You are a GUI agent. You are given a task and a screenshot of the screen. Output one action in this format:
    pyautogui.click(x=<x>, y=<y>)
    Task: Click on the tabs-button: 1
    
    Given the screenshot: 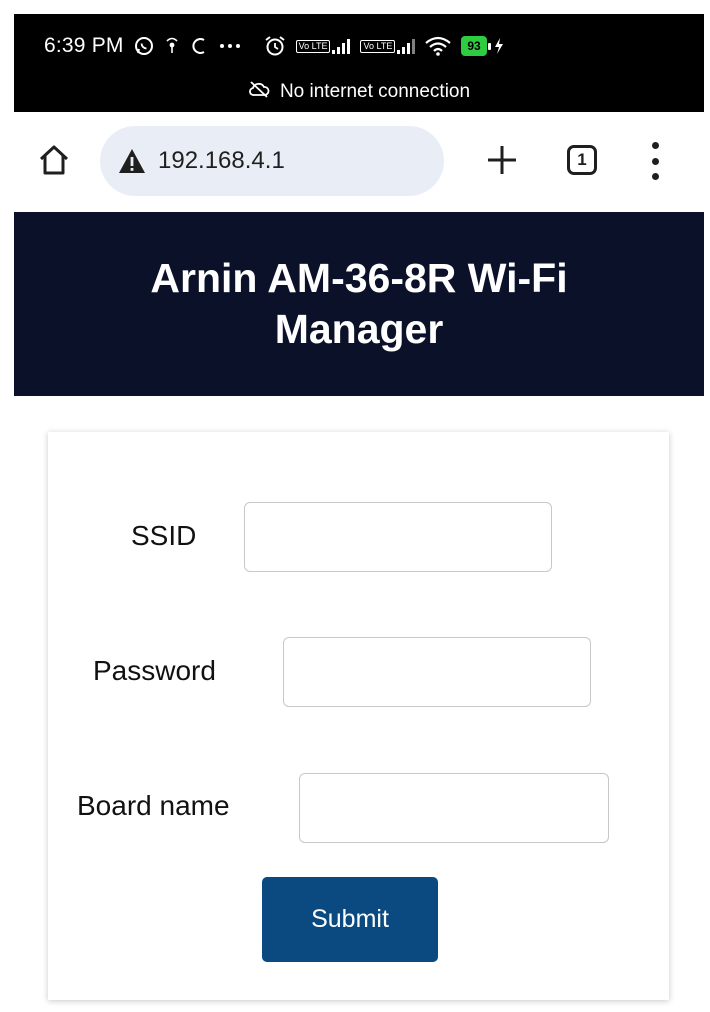 What is the action you would take?
    pyautogui.click(x=582, y=160)
    